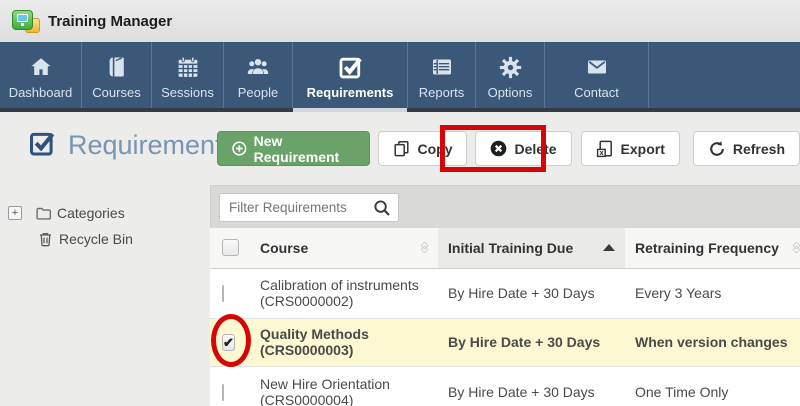  I want to click on monitor-icon, so click(22, 18).